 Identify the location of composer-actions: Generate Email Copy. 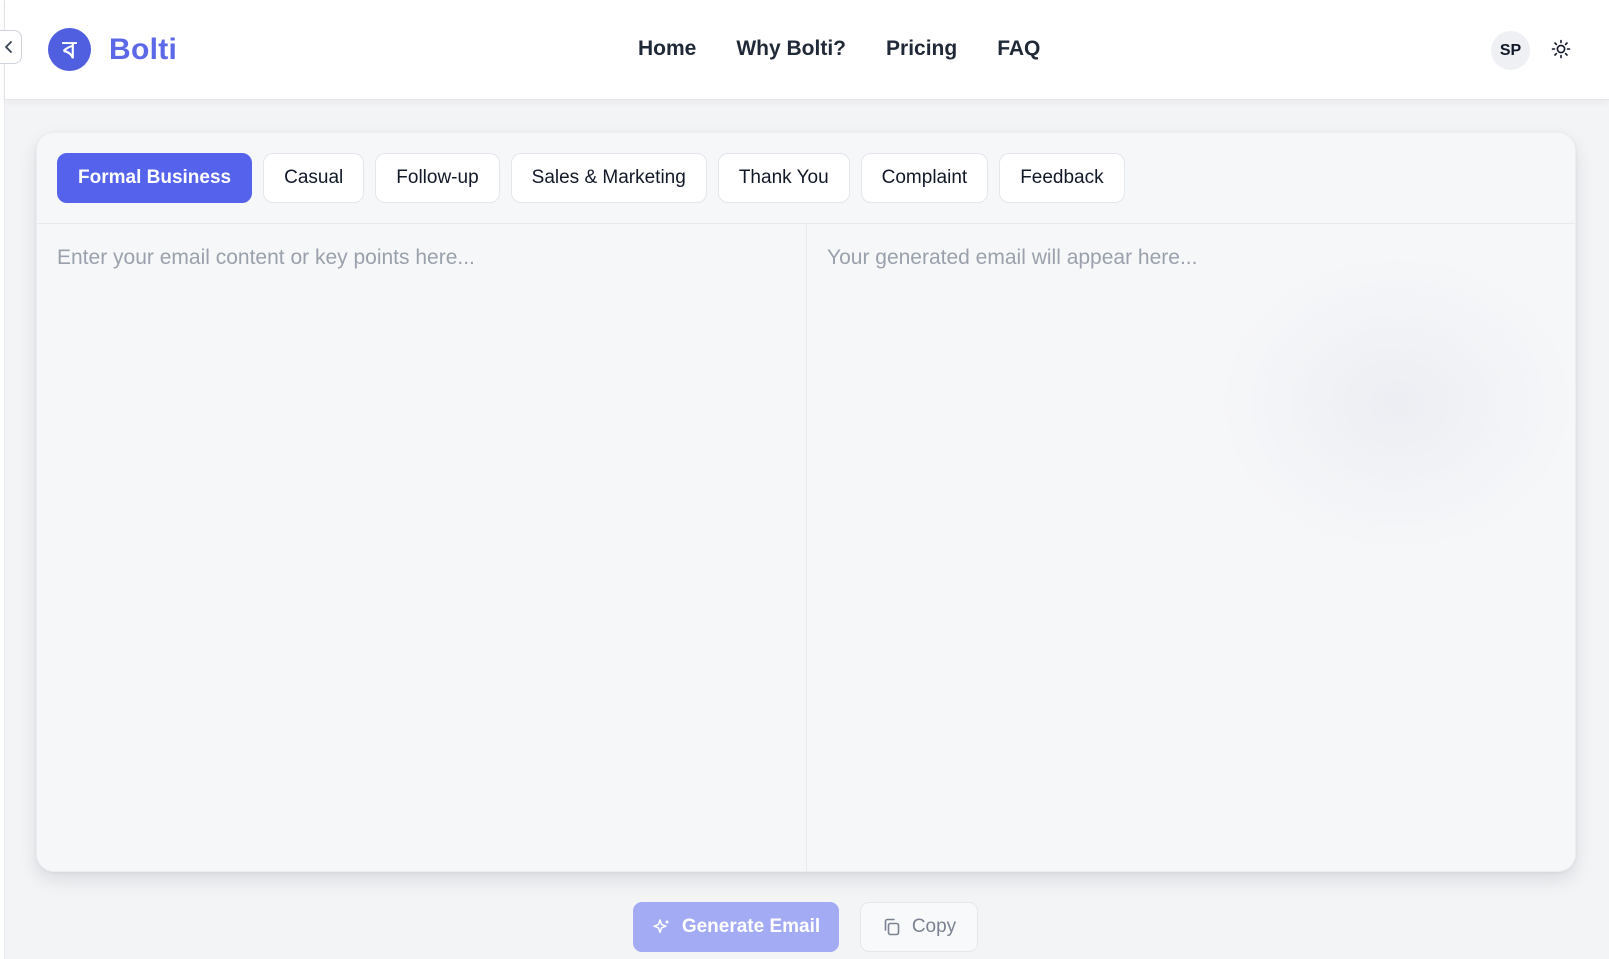
(805, 927).